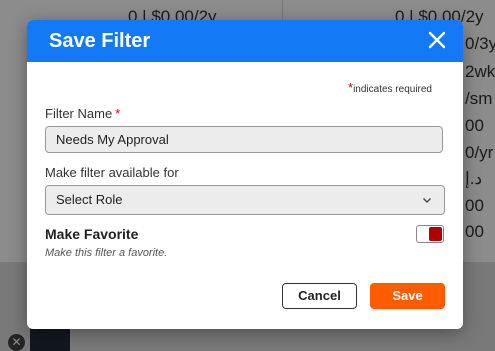 The height and width of the screenshot is (351, 495). I want to click on filter-name-input, so click(244, 139).